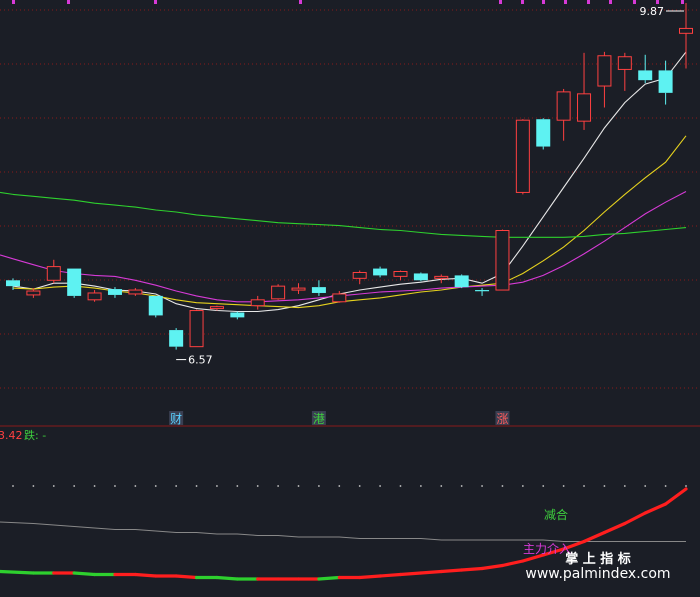  Describe the element at coordinates (200, 360) in the screenshot. I see `low-price-label: 6.57` at that location.